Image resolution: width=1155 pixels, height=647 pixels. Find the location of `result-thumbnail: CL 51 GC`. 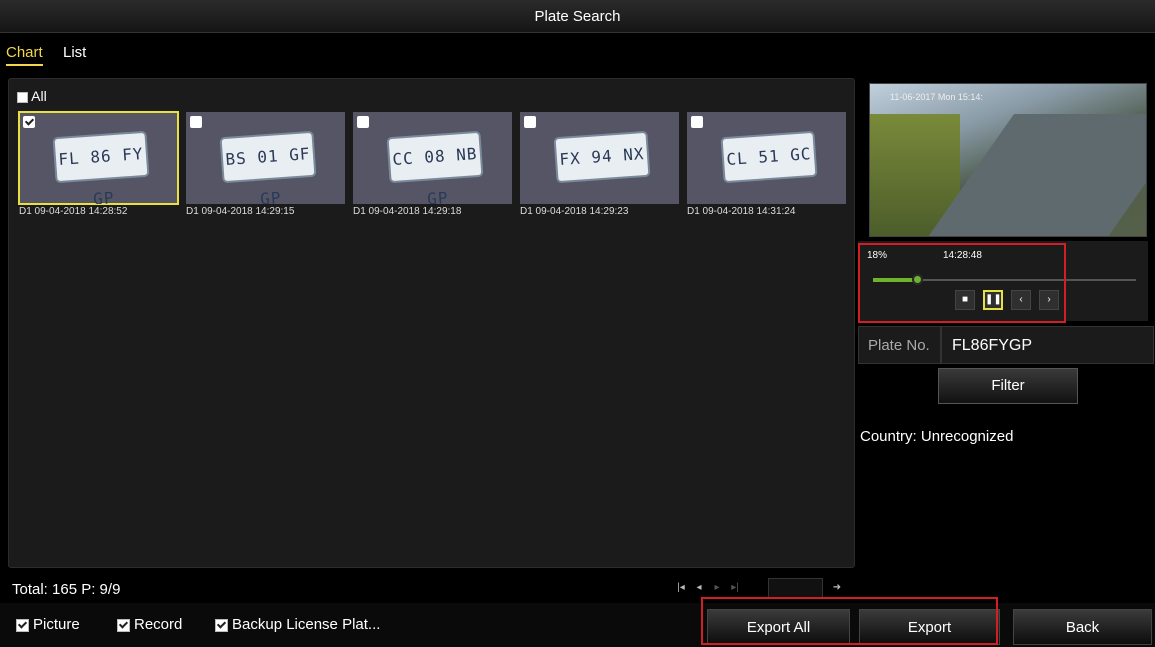

result-thumbnail: CL 51 GC is located at coordinates (766, 158).